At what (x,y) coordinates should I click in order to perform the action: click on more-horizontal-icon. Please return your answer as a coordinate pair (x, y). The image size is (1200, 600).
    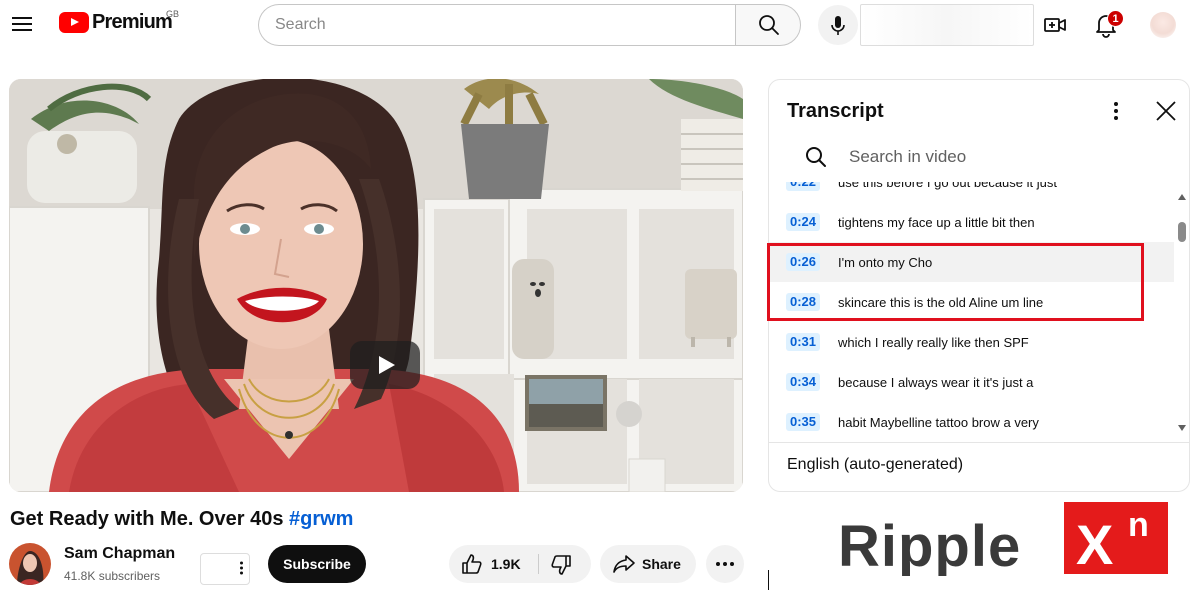
    Looking at the image, I should click on (725, 564).